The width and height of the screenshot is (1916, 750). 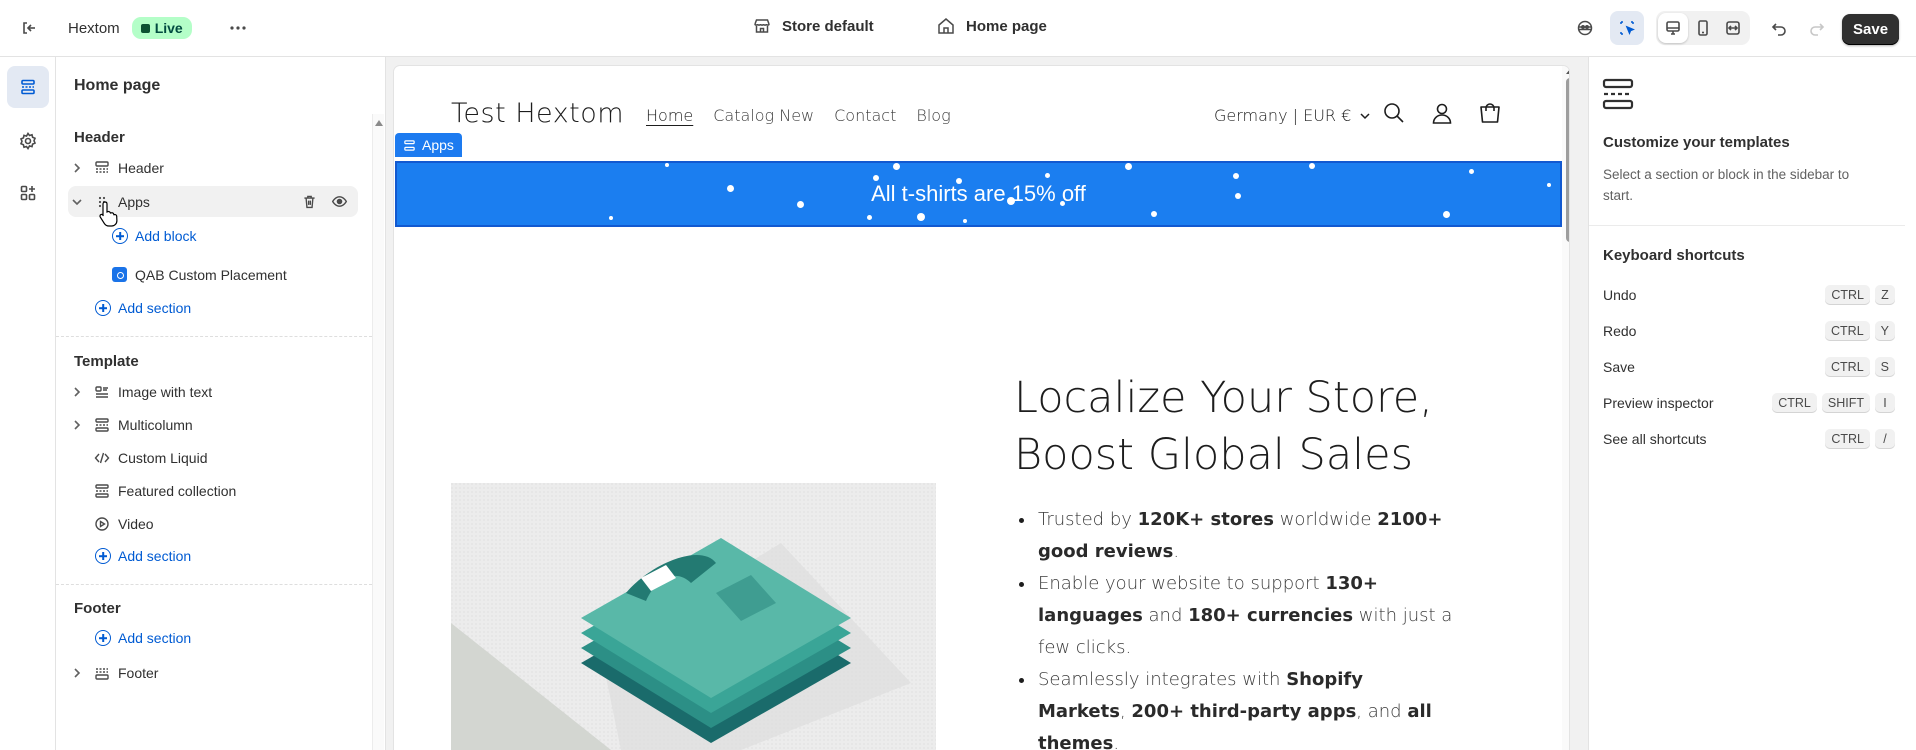 I want to click on key: S, so click(x=1884, y=367).